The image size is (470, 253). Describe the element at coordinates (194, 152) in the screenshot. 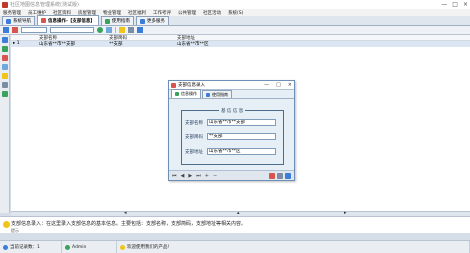

I see `field-label: 支部地址` at that location.